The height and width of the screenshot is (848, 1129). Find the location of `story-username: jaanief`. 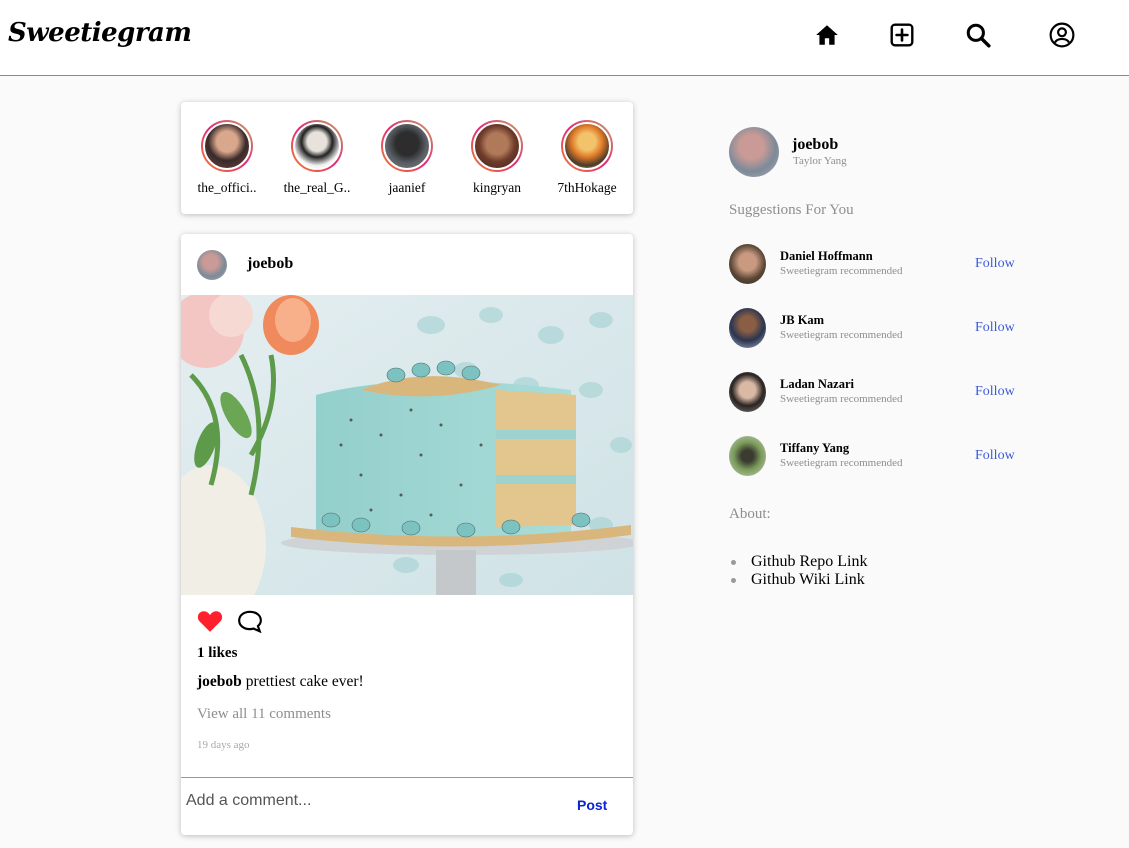

story-username: jaanief is located at coordinates (407, 187).